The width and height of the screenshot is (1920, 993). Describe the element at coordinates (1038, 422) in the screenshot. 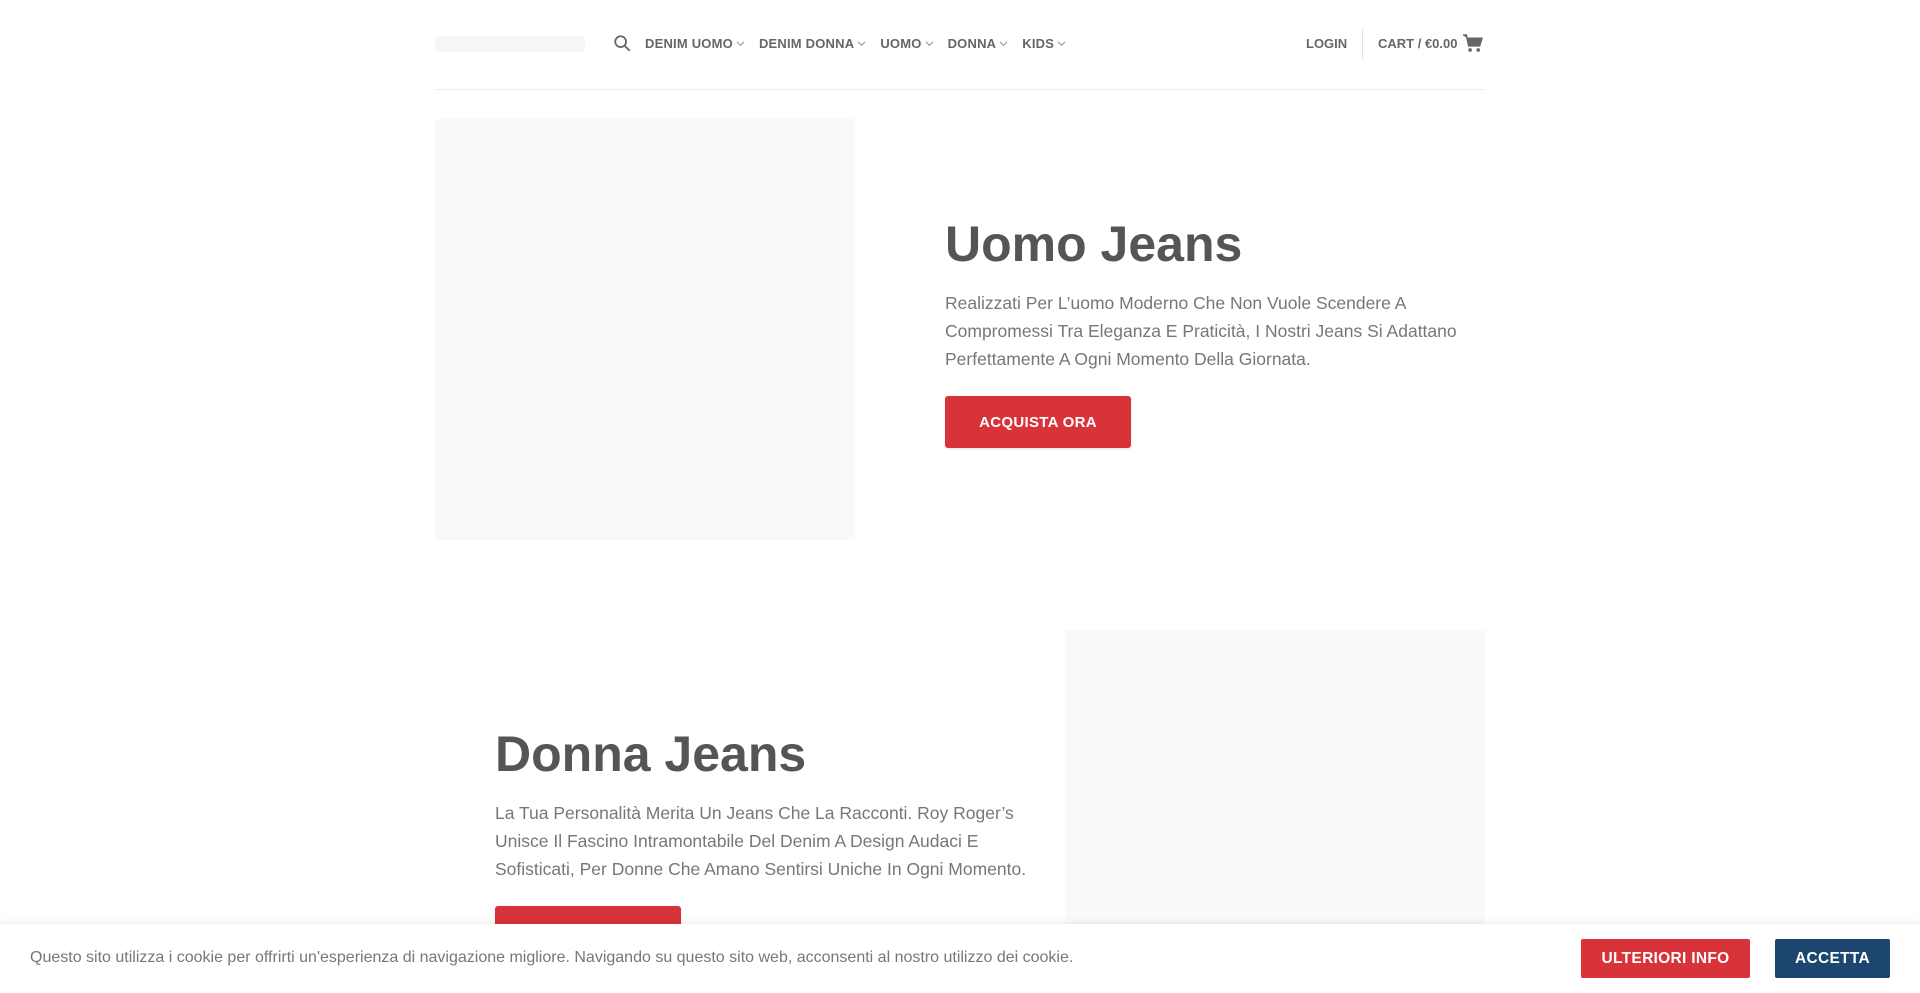

I see `uomo-shop-button: ACQUISTA ORA` at that location.